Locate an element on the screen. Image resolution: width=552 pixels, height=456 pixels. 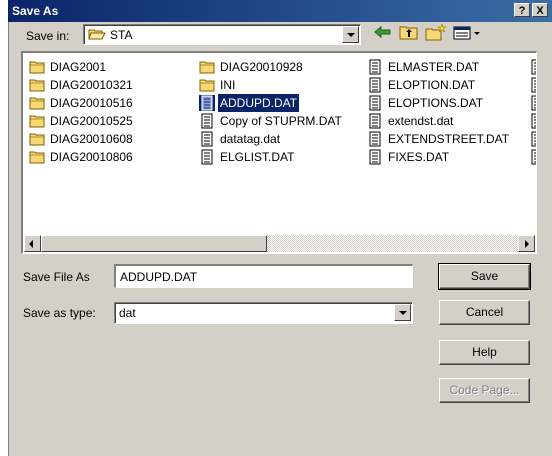
dialog-title: Save As is located at coordinates (35, 11).